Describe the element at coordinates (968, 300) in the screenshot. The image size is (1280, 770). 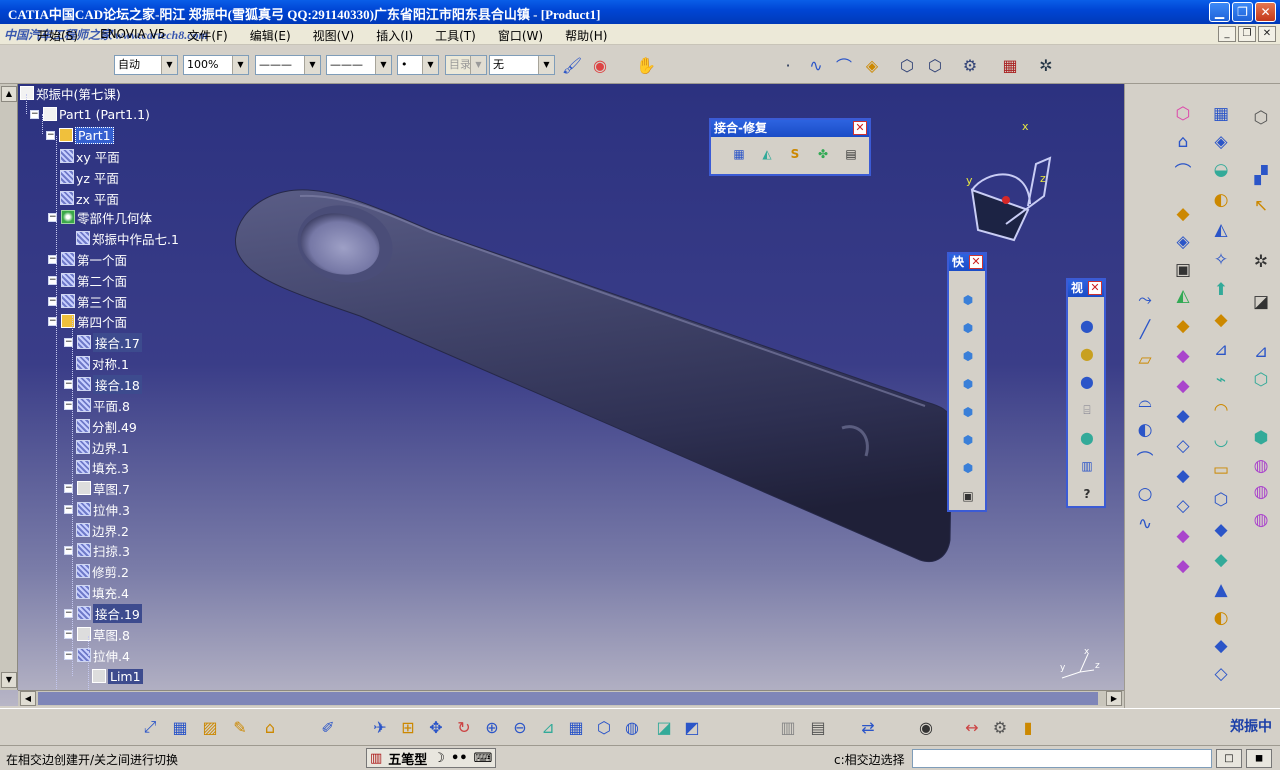
I see `view-iso-icon: ⬢` at that location.